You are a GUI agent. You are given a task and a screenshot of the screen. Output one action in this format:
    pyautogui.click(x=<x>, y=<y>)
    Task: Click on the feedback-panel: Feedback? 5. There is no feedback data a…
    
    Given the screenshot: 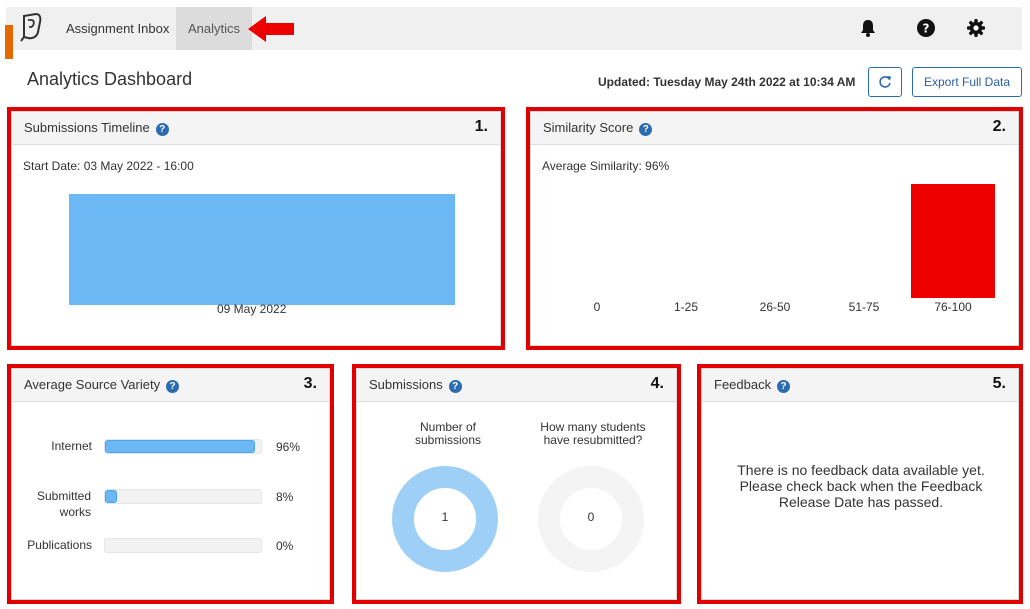 What is the action you would take?
    pyautogui.click(x=860, y=484)
    